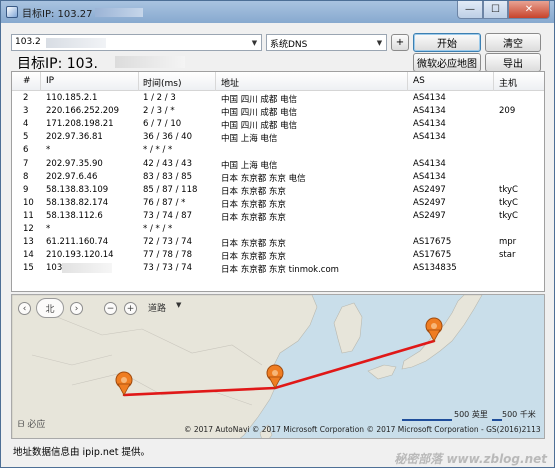 The height and width of the screenshot is (468, 555). What do you see at coordinates (72, 176) in the screenshot?
I see `row-ip: 202.97.6.46` at bounding box center [72, 176].